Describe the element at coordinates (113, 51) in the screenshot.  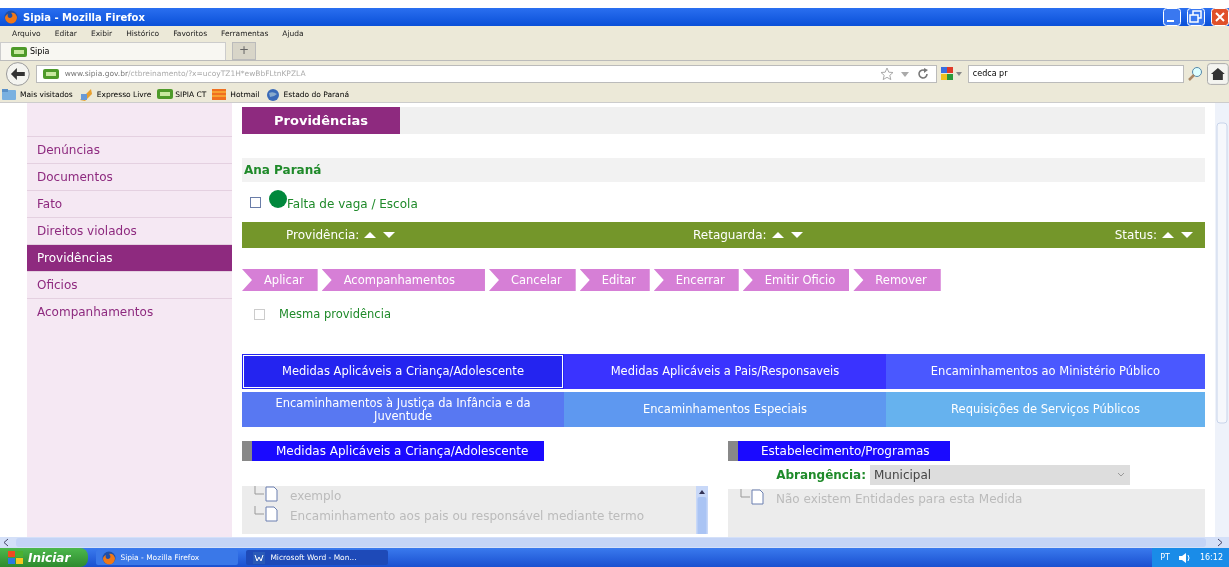
I see `browser-tab: Sipia` at that location.